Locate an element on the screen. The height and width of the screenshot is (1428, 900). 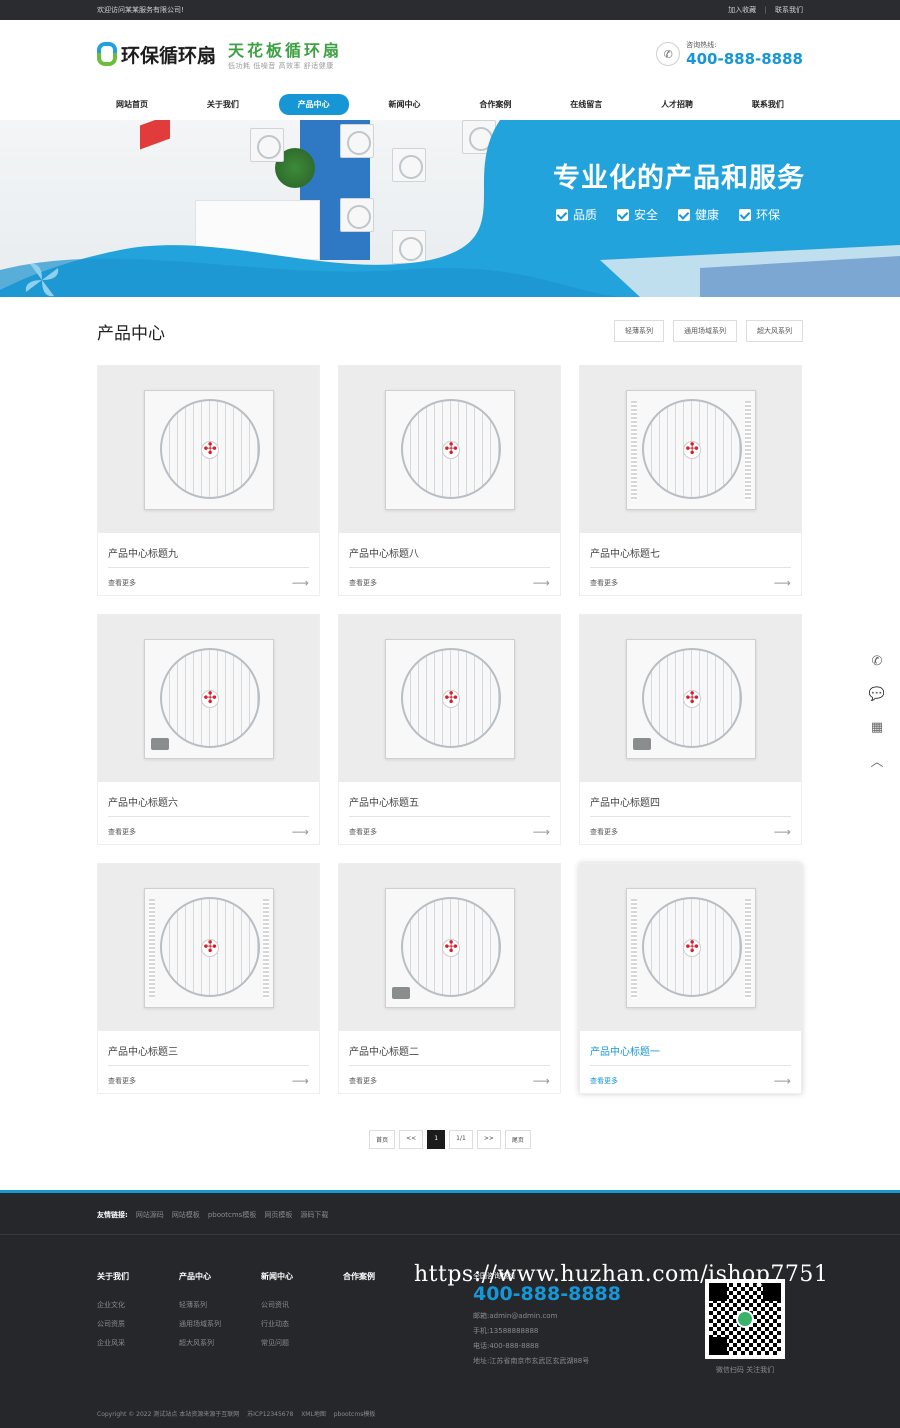
section-title: 产品中心 is located at coordinates (131, 333).